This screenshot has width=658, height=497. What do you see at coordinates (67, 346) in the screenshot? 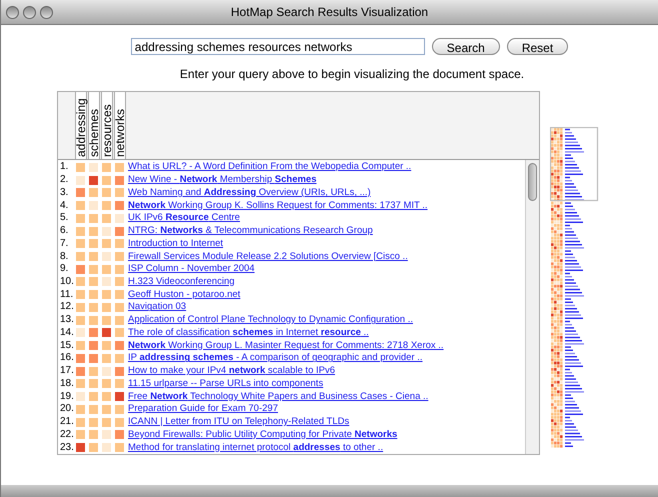
I see `rank-number: 15.` at bounding box center [67, 346].